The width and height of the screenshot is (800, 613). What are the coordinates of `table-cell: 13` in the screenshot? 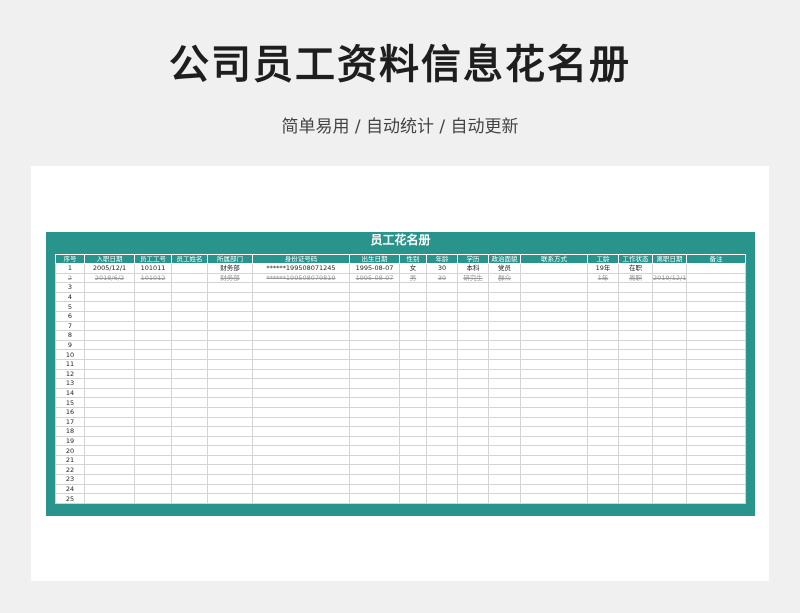 It's located at (70, 383).